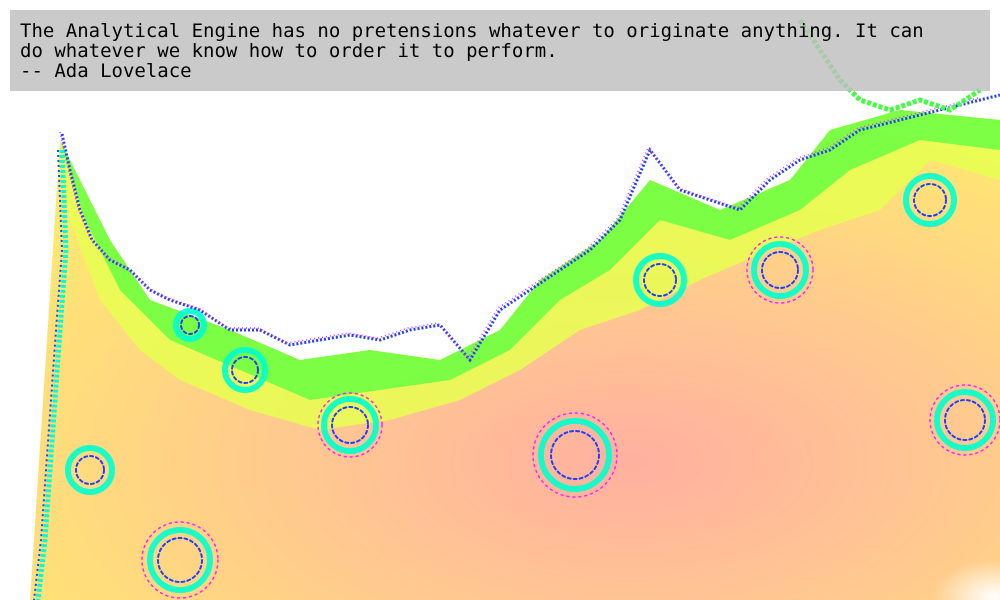  What do you see at coordinates (106, 71) in the screenshot?
I see `quote-attribution: -- Ada Lovelace` at bounding box center [106, 71].